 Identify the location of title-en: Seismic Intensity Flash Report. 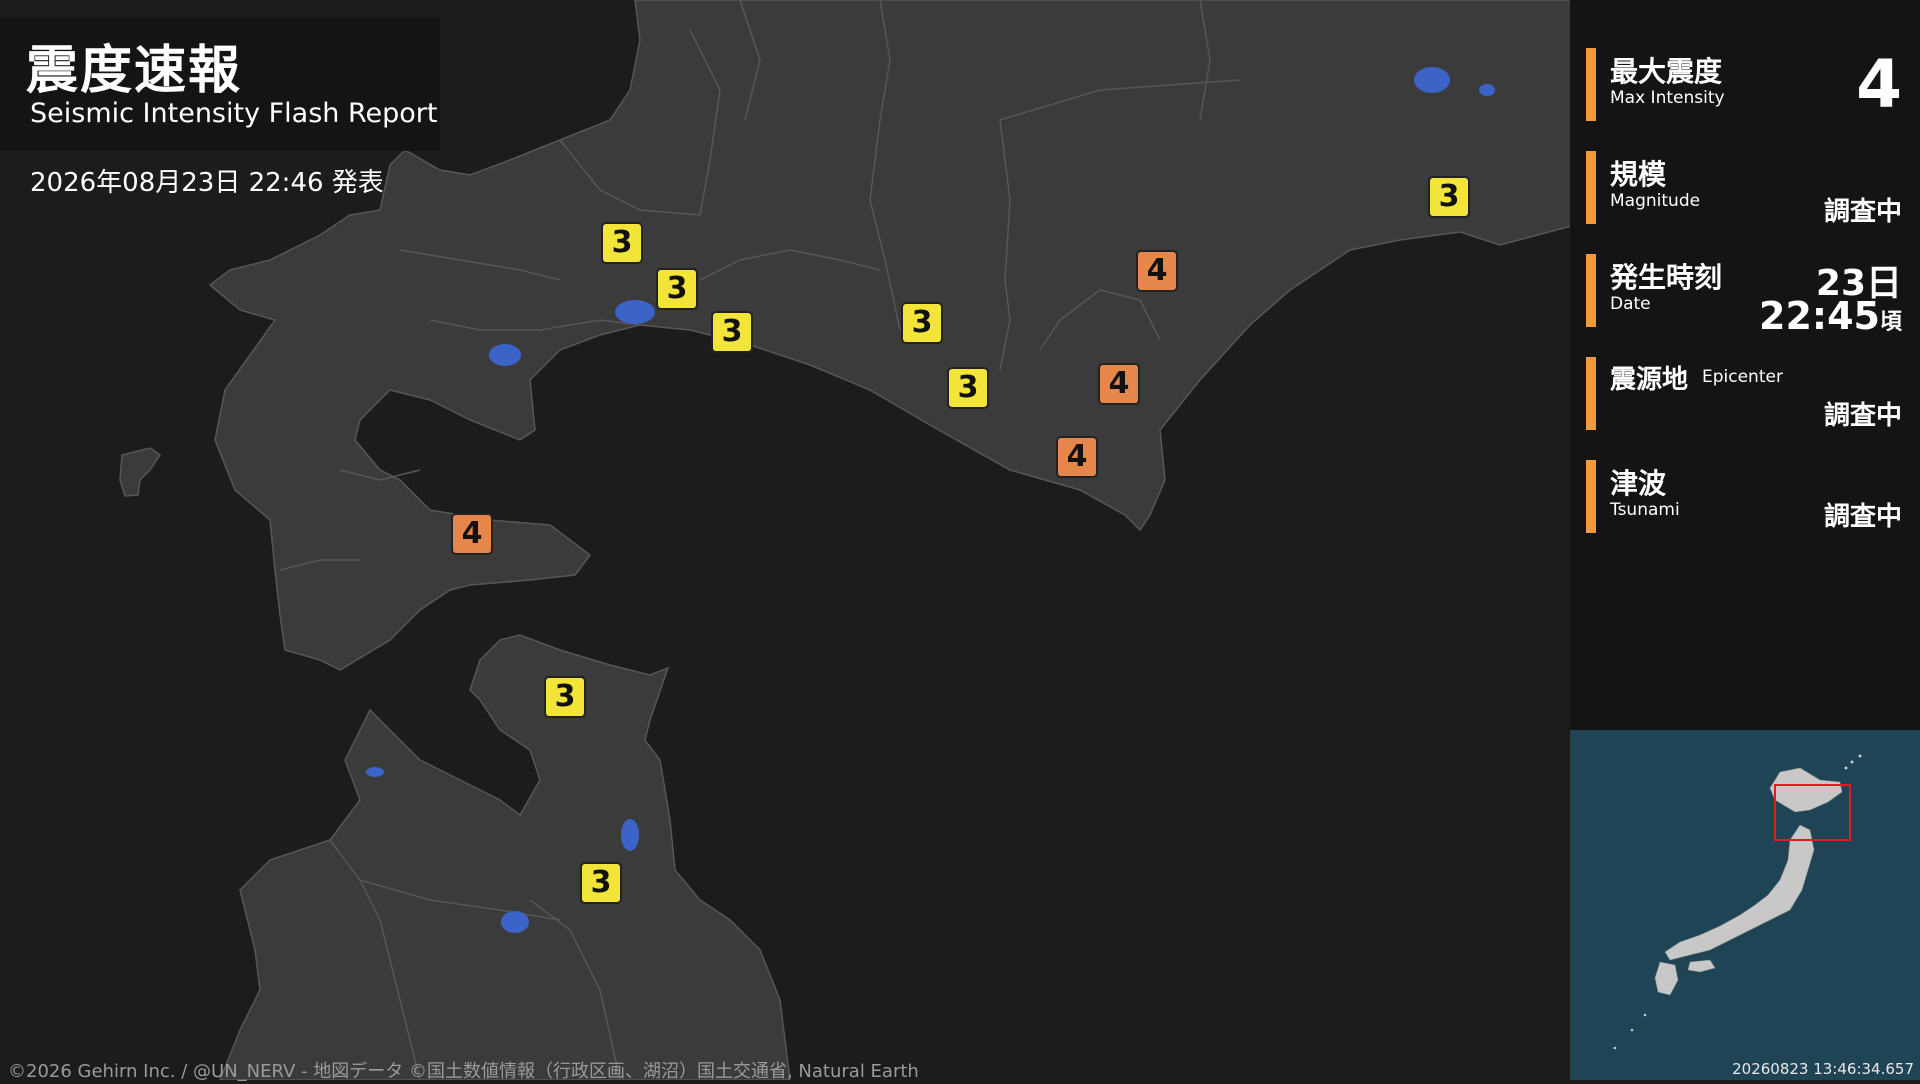
(234, 113).